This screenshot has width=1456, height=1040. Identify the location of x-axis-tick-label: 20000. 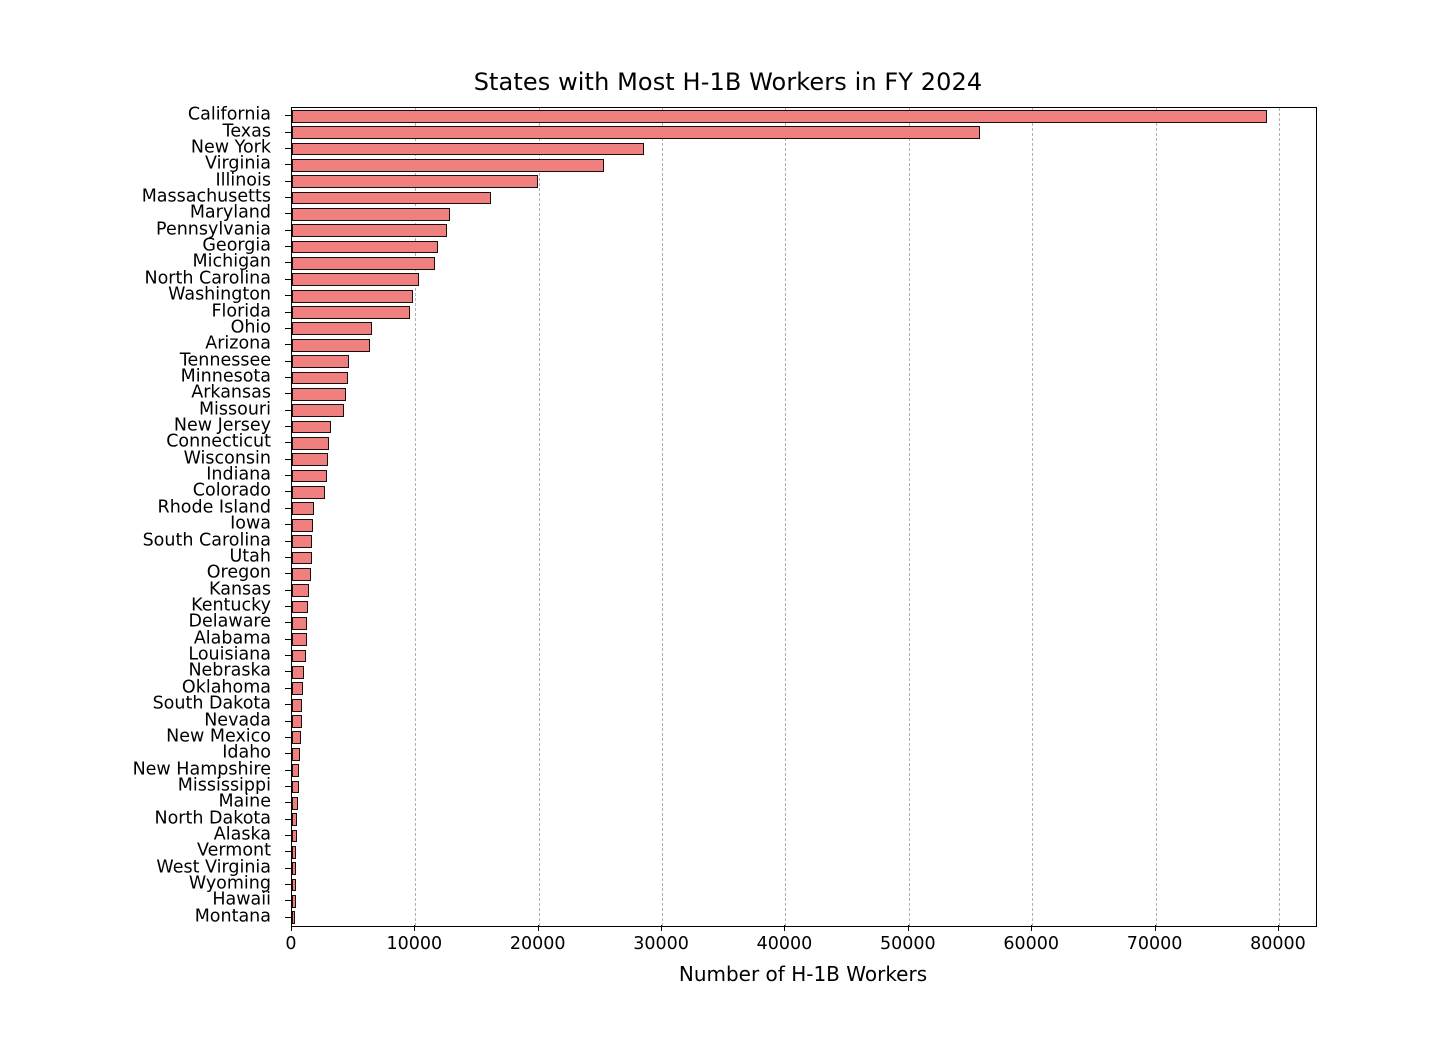
(537, 944).